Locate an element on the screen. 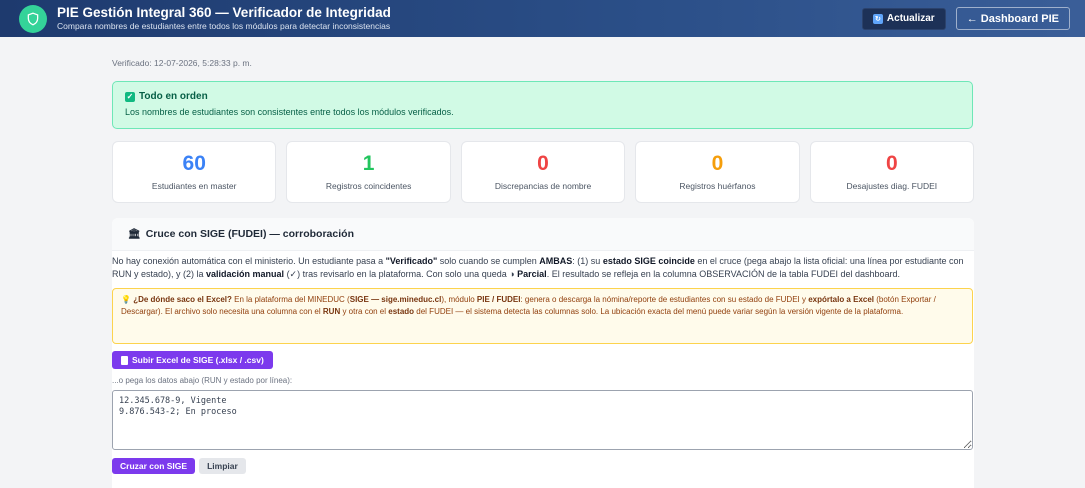  upload-excel-button: Subir Excel de SIGE (.xlsx / .csv) is located at coordinates (192, 360).